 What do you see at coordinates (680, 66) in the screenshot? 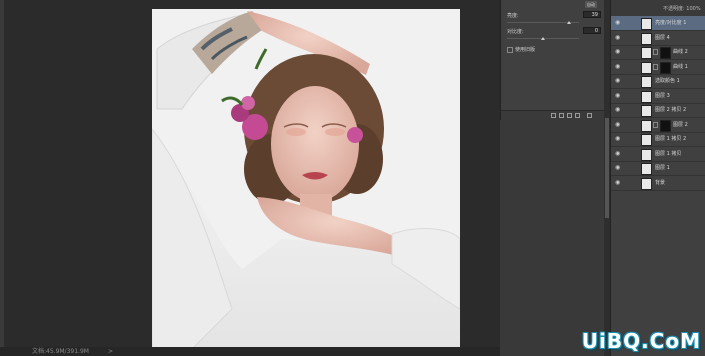
I see `layer-name: 曲线 1` at bounding box center [680, 66].